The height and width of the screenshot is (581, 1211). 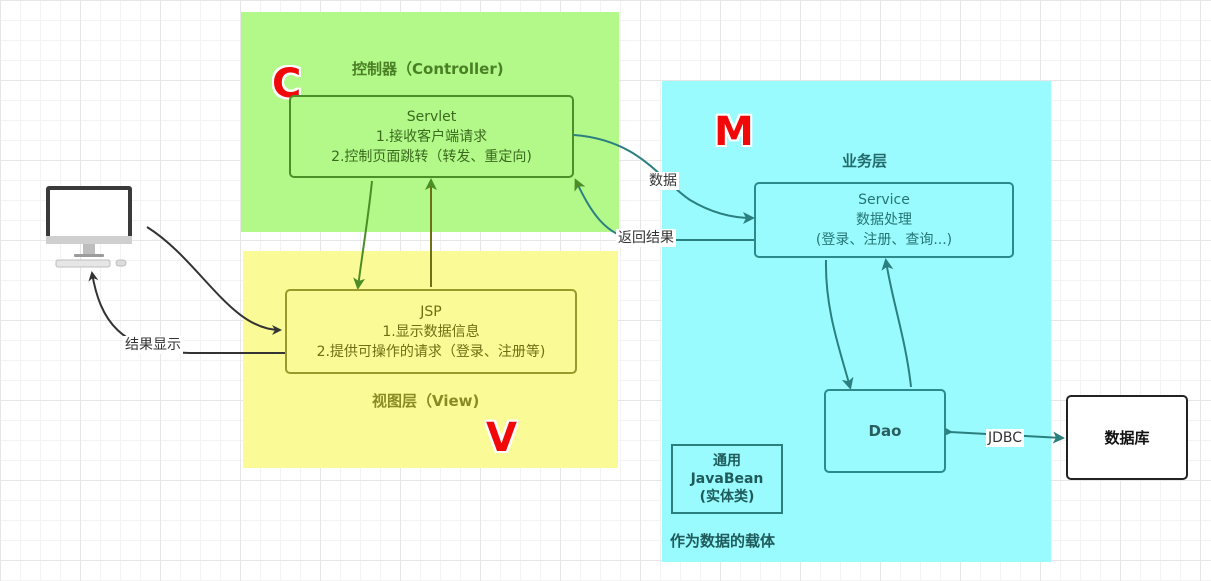 What do you see at coordinates (363, 235) in the screenshot?
I see `edge-servlet-to-jsp` at bounding box center [363, 235].